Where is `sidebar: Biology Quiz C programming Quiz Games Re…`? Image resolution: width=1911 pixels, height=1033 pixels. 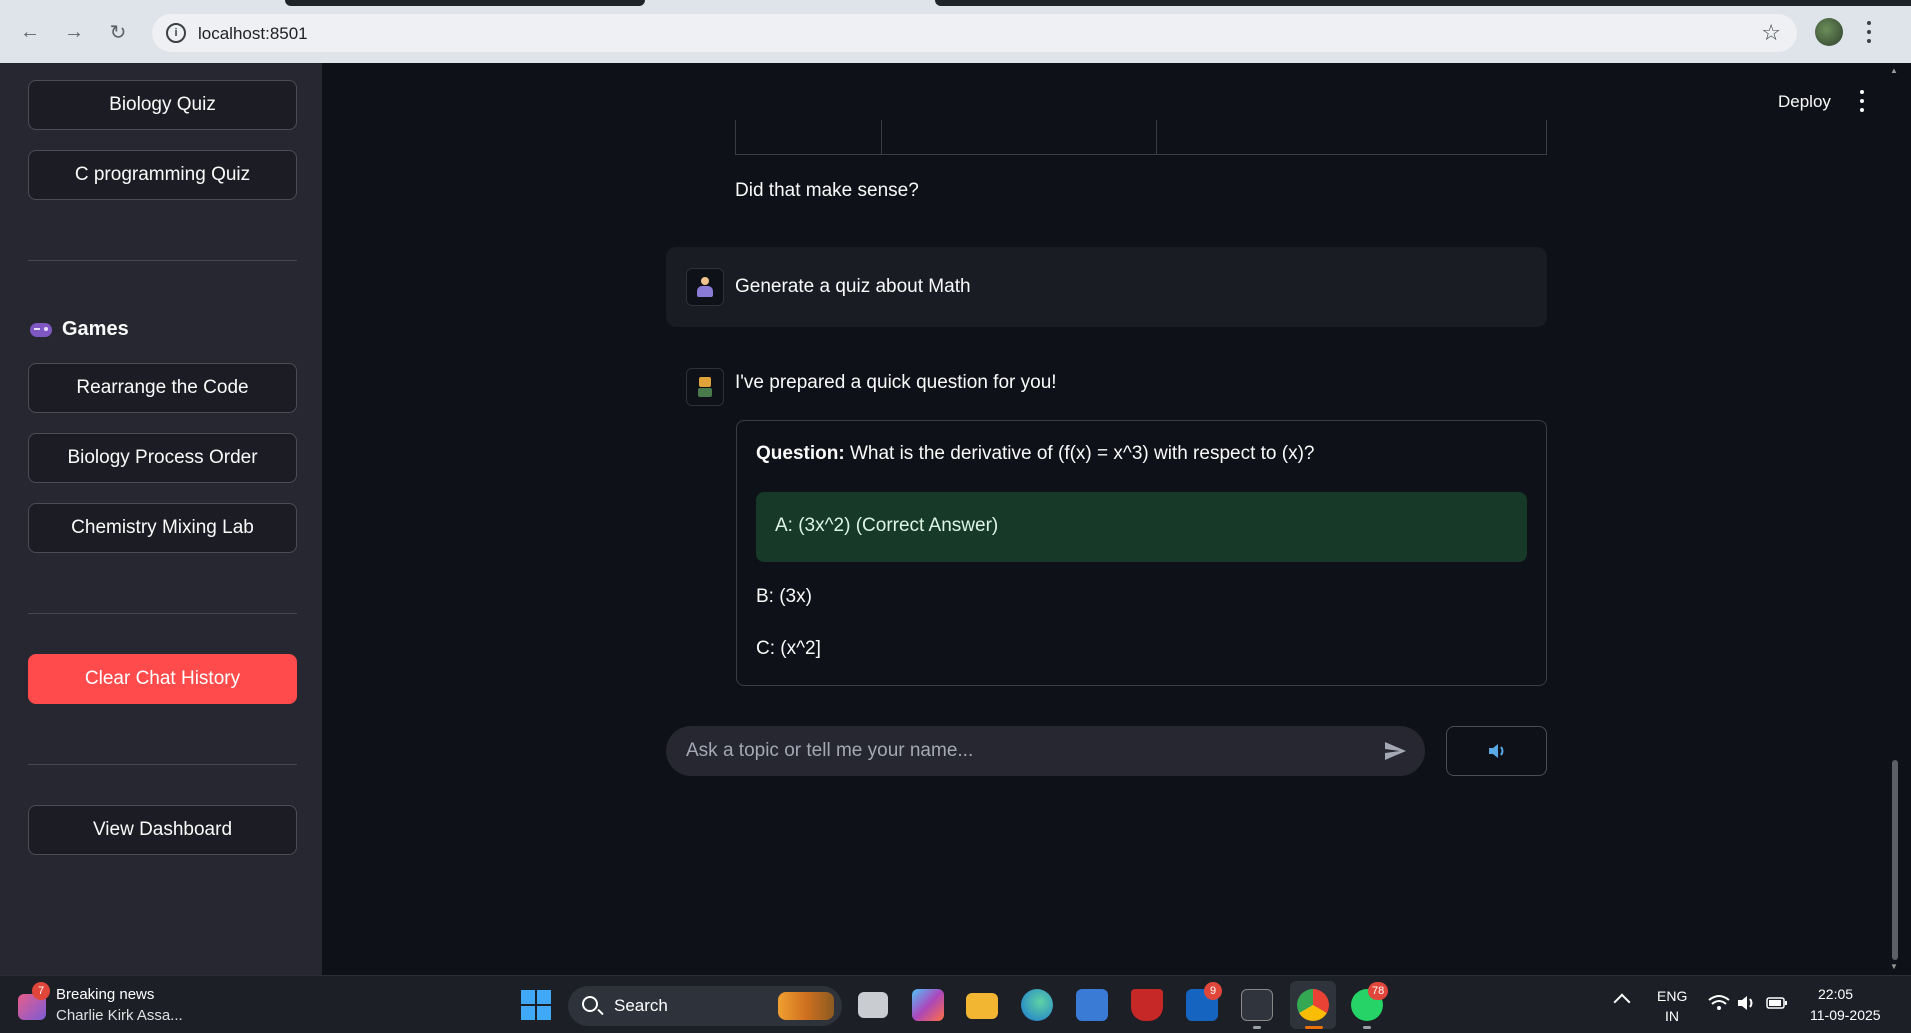 sidebar: Biology Quiz C programming Quiz Games Re… is located at coordinates (161, 519).